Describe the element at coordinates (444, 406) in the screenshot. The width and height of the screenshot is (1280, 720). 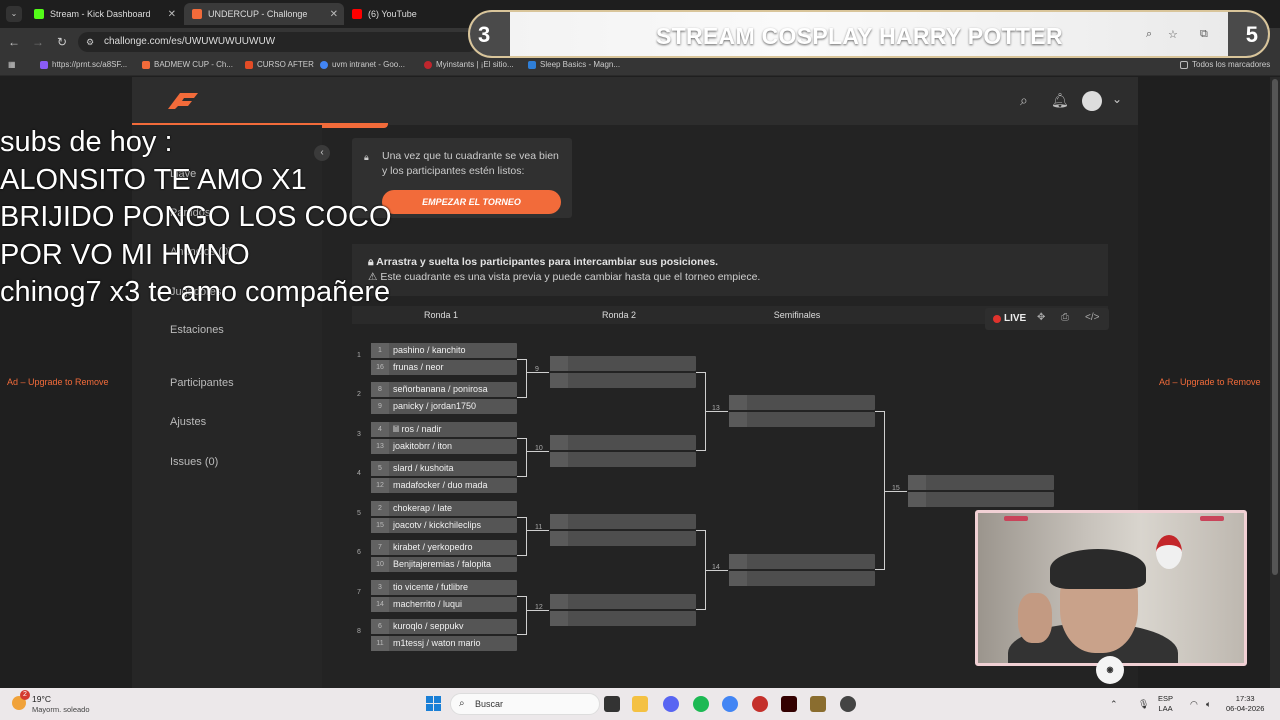
I see `participant-slot: 9 panicky / jordan1750` at that location.